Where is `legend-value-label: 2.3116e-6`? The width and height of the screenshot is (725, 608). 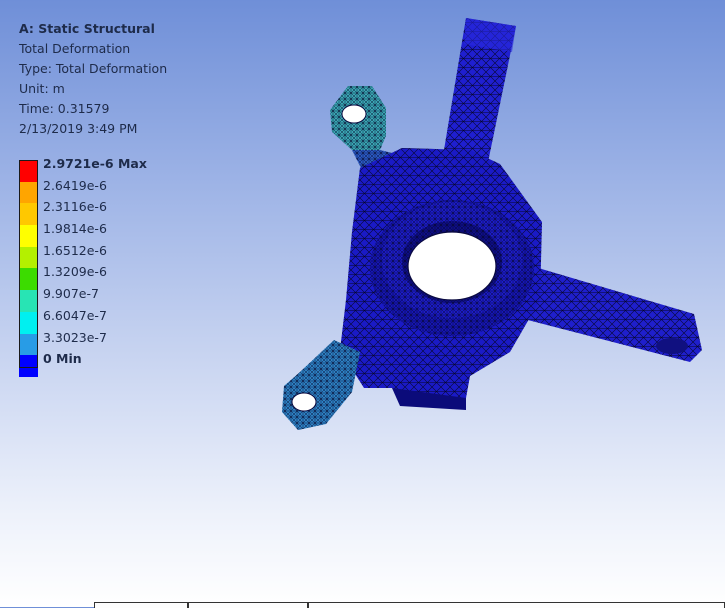 legend-value-label: 2.3116e-6 is located at coordinates (75, 207).